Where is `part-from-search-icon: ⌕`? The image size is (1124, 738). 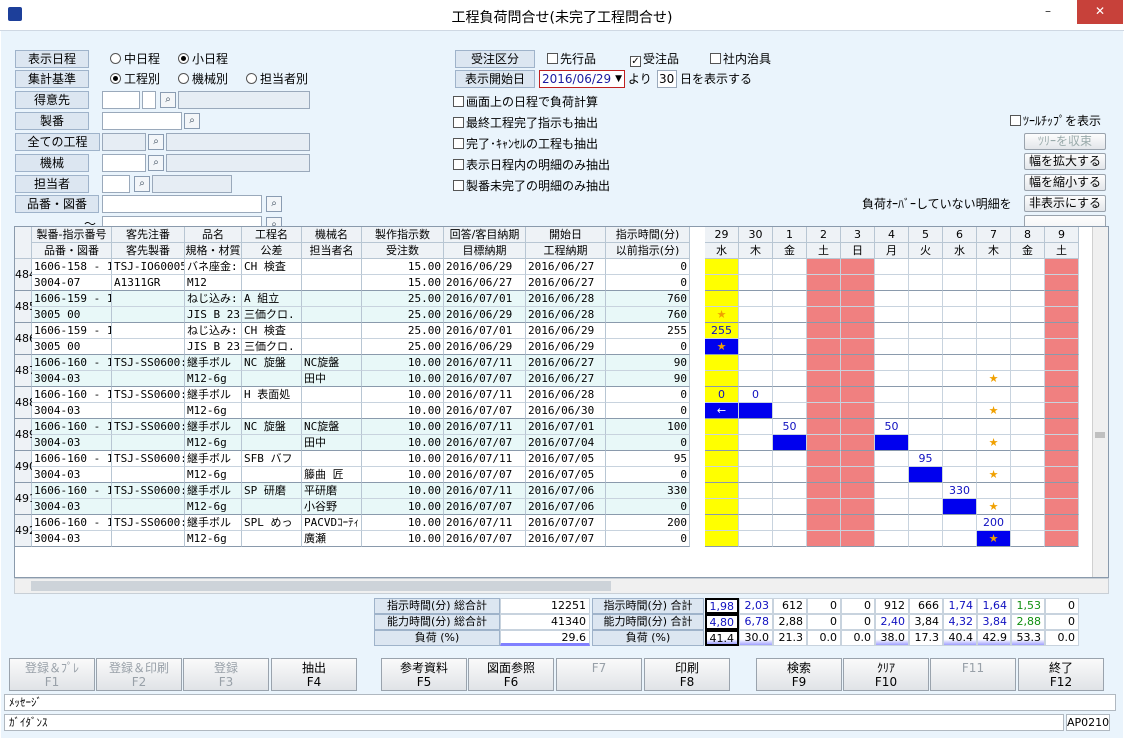
part-from-search-icon: ⌕ is located at coordinates (274, 204).